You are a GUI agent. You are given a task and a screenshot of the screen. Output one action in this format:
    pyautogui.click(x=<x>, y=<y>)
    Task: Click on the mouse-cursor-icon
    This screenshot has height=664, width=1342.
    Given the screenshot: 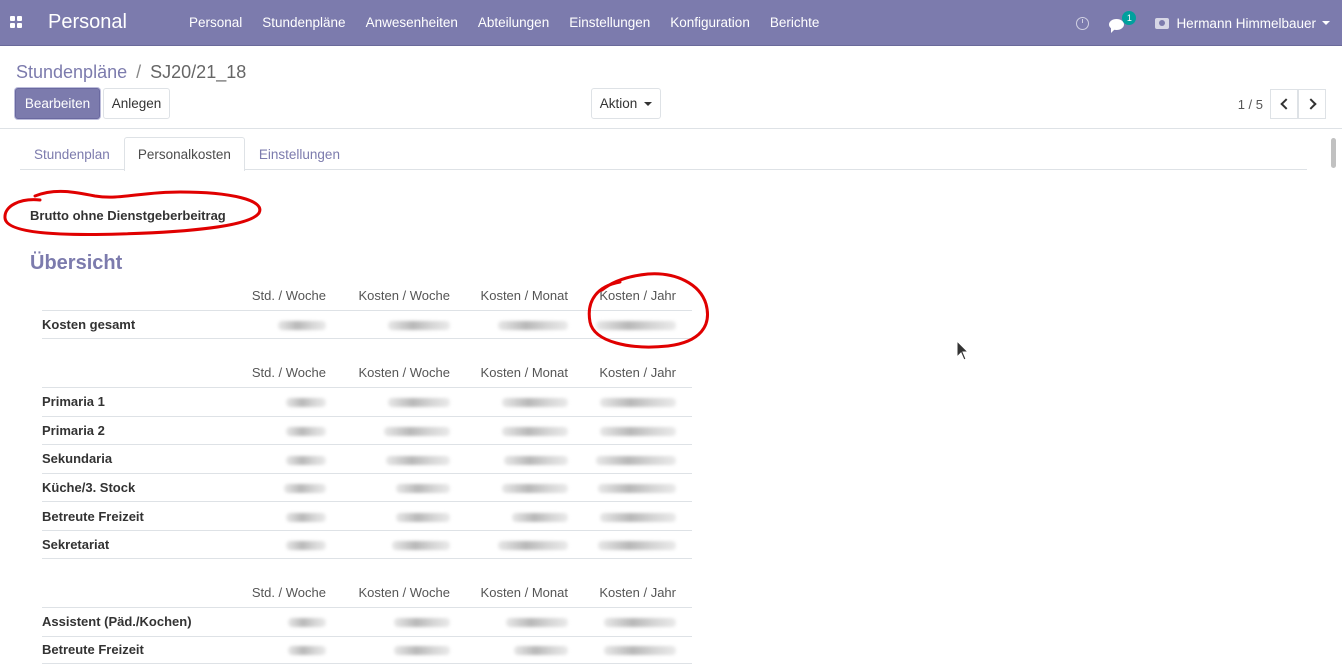 What is the action you would take?
    pyautogui.click(x=963, y=350)
    